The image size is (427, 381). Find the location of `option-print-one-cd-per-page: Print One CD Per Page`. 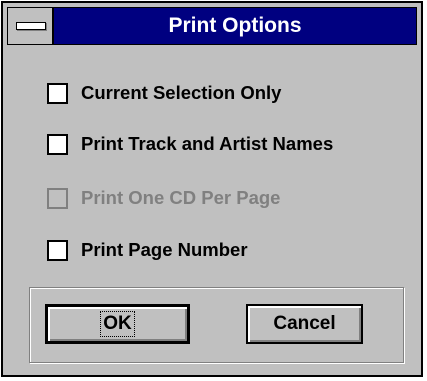

option-print-one-cd-per-page: Print One CD Per Page is located at coordinates (163, 198).